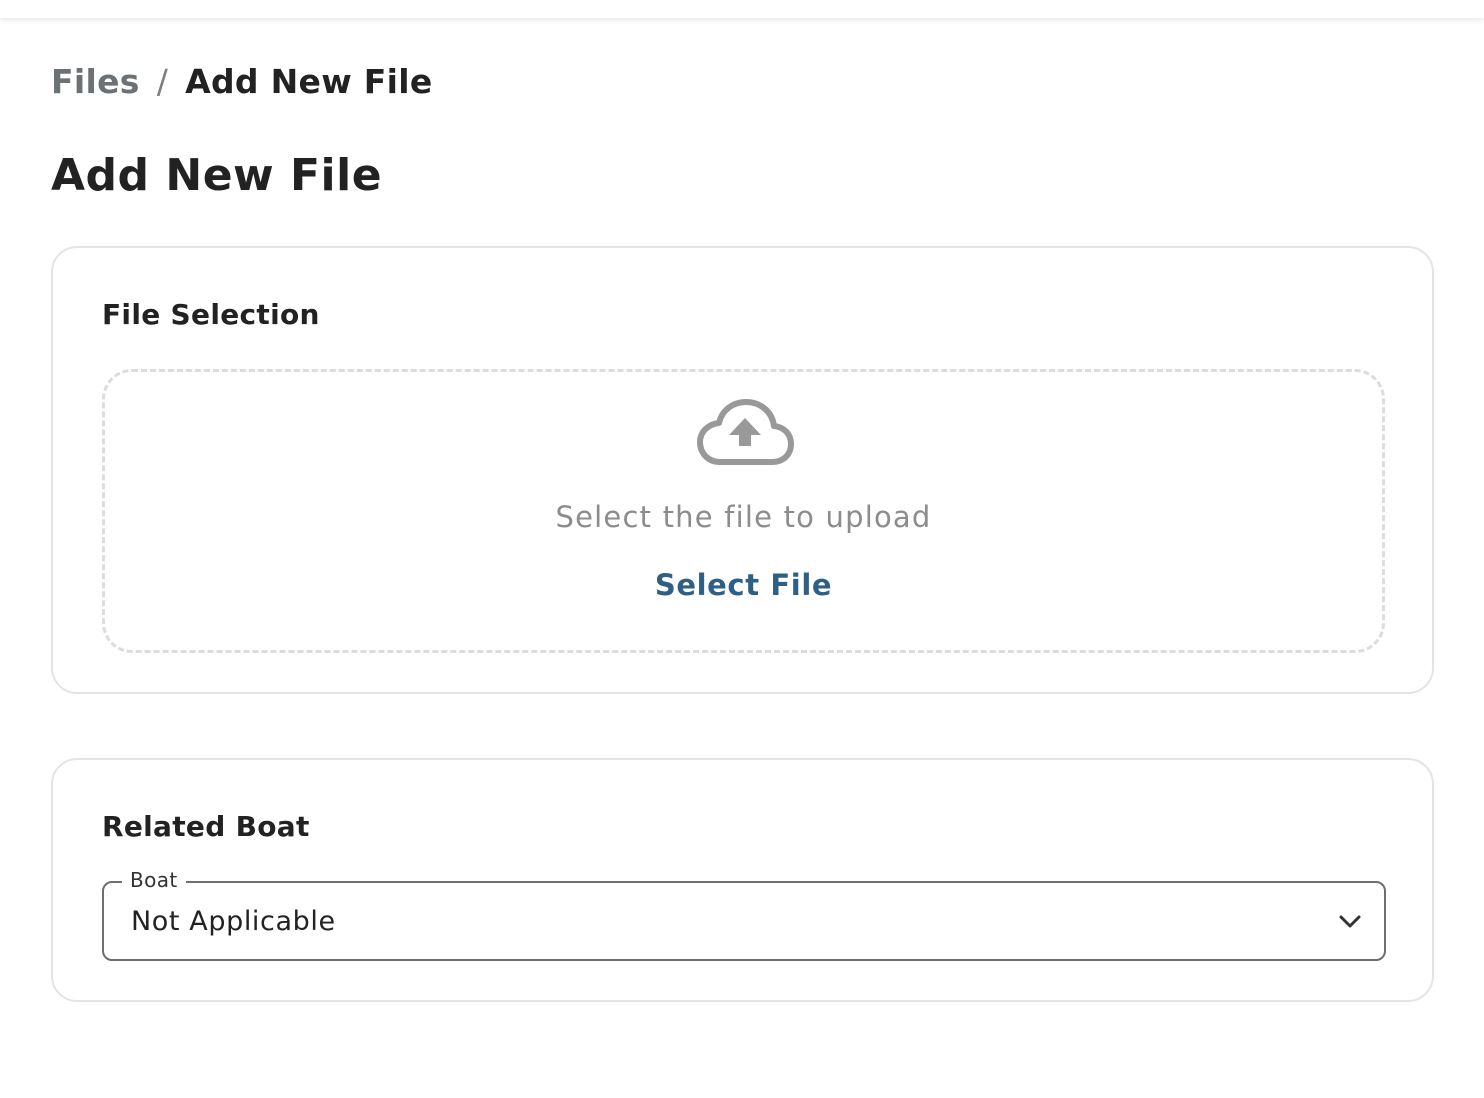 The height and width of the screenshot is (1098, 1484). What do you see at coordinates (154, 880) in the screenshot?
I see `boat-select-label: Boat` at bounding box center [154, 880].